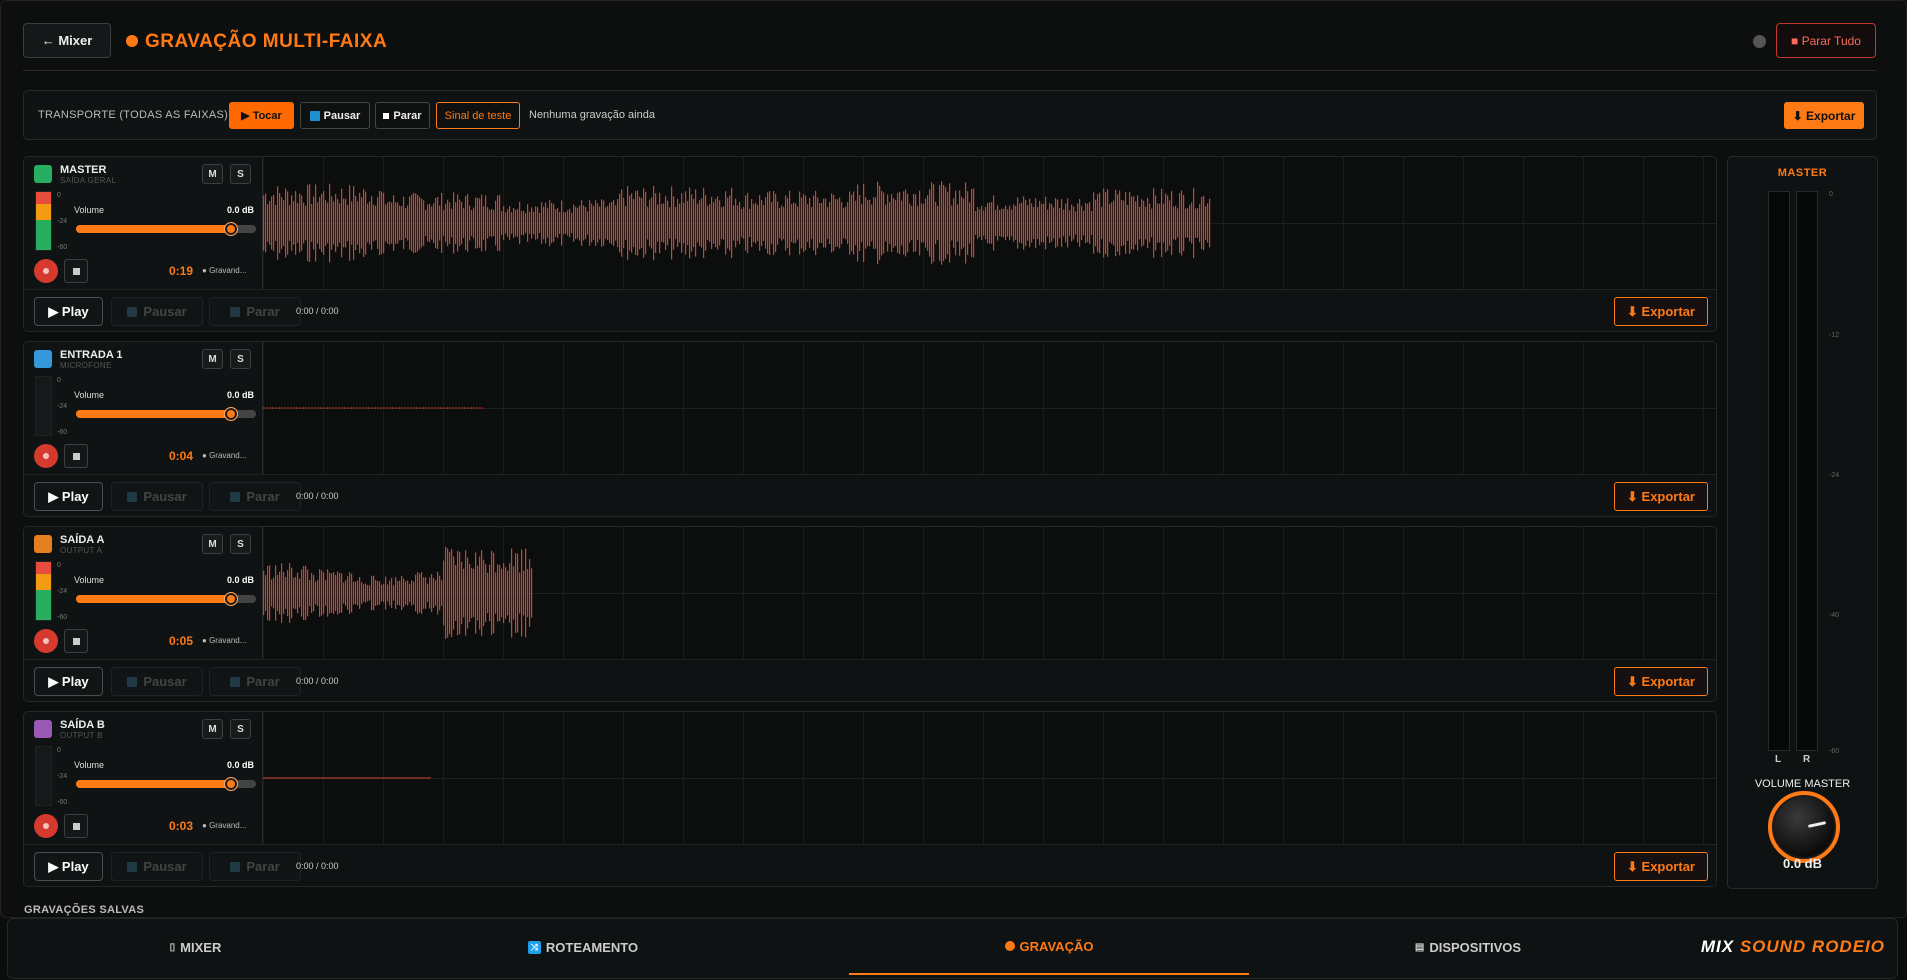  Describe the element at coordinates (195, 947) in the screenshot. I see `nav-mixer: ▯ MIXER` at that location.